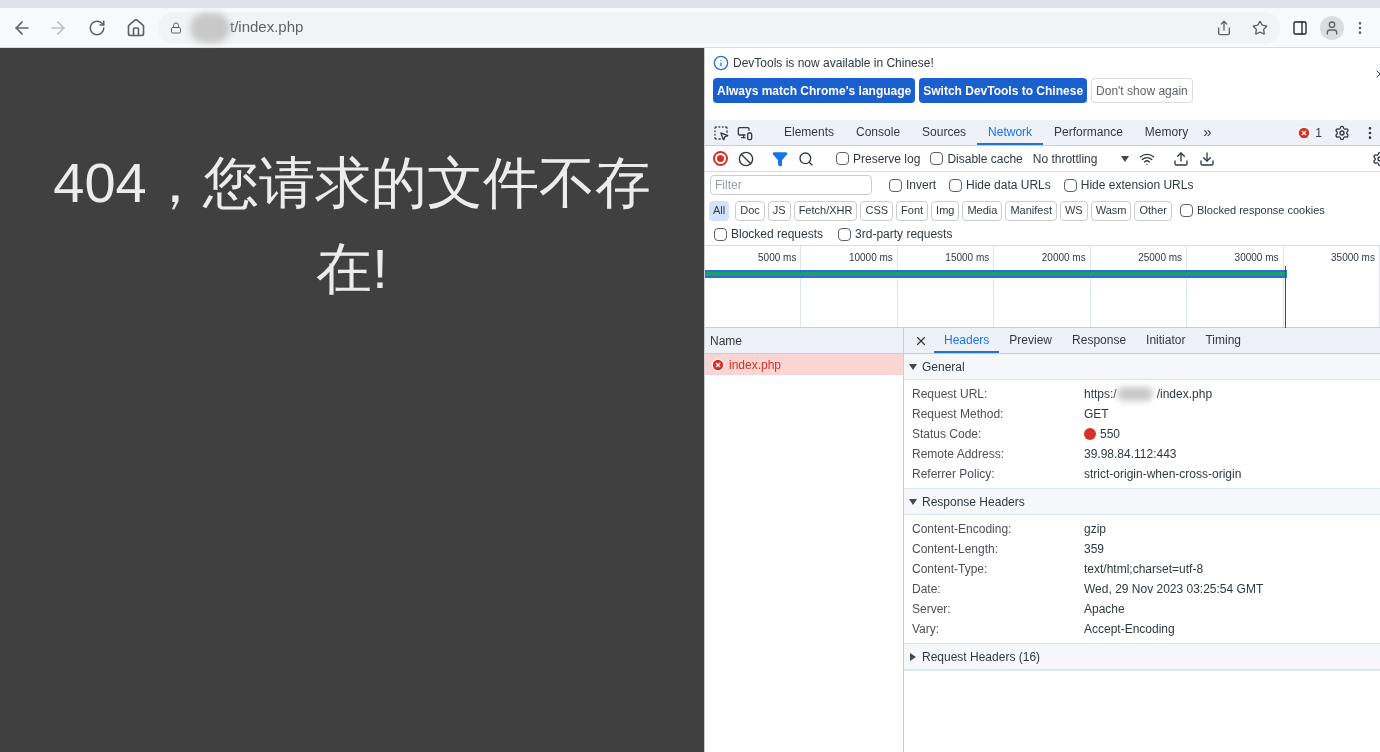  What do you see at coordinates (1008, 185) in the screenshot?
I see `checkbox-label: Hide data URLs` at bounding box center [1008, 185].